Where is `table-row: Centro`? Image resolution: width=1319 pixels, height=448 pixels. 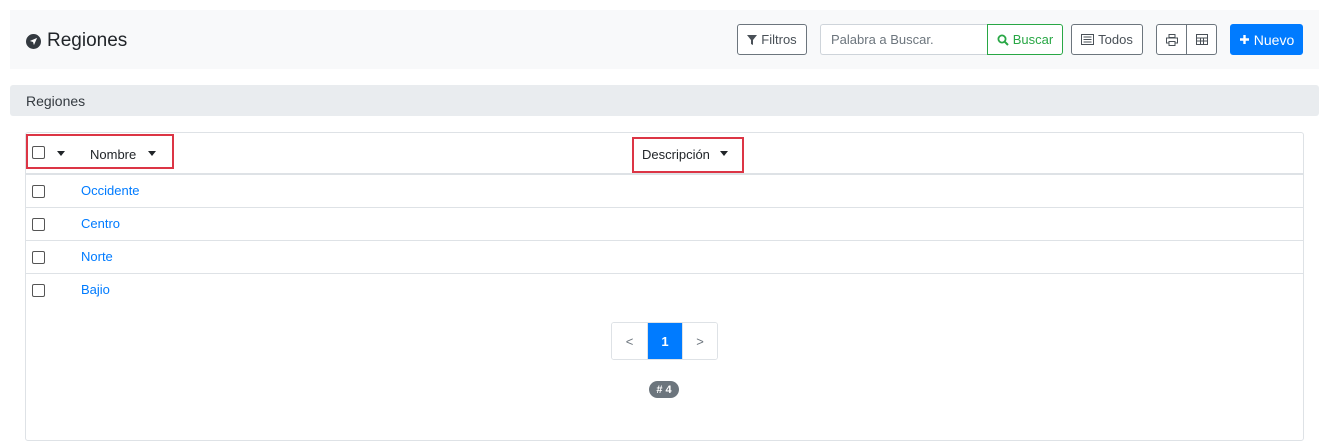
table-row: Centro is located at coordinates (664, 224).